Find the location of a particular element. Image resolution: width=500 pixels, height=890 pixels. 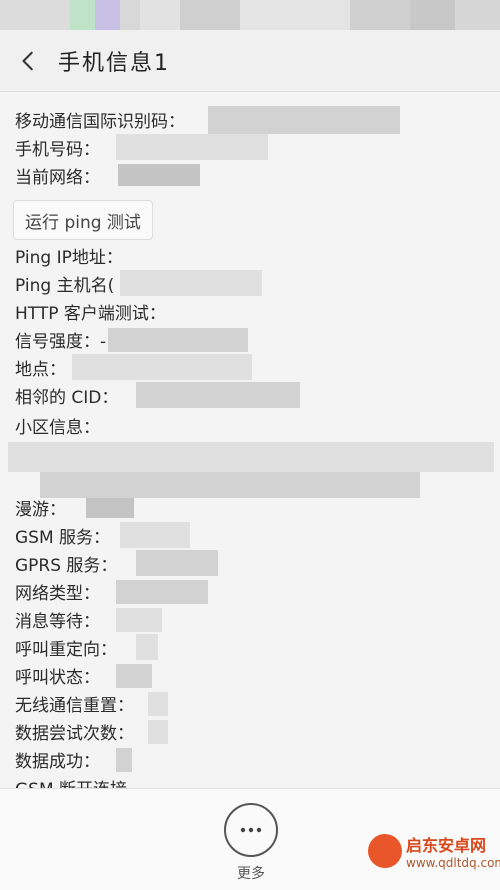

back-button is located at coordinates (29, 61).